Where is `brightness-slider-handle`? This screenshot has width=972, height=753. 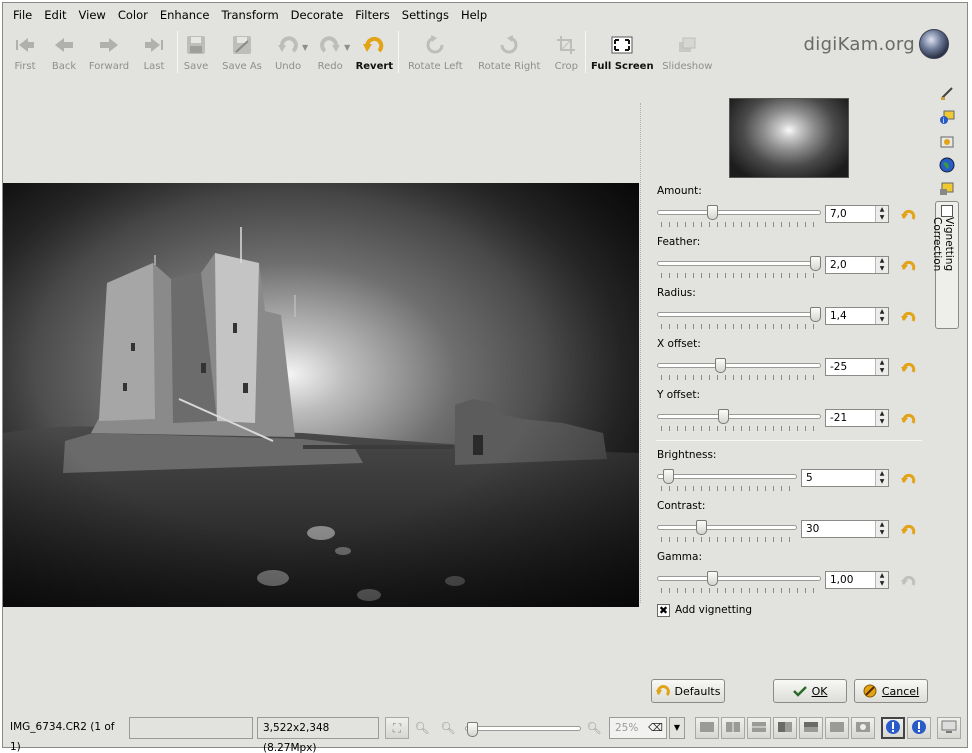
brightness-slider-handle is located at coordinates (669, 476).